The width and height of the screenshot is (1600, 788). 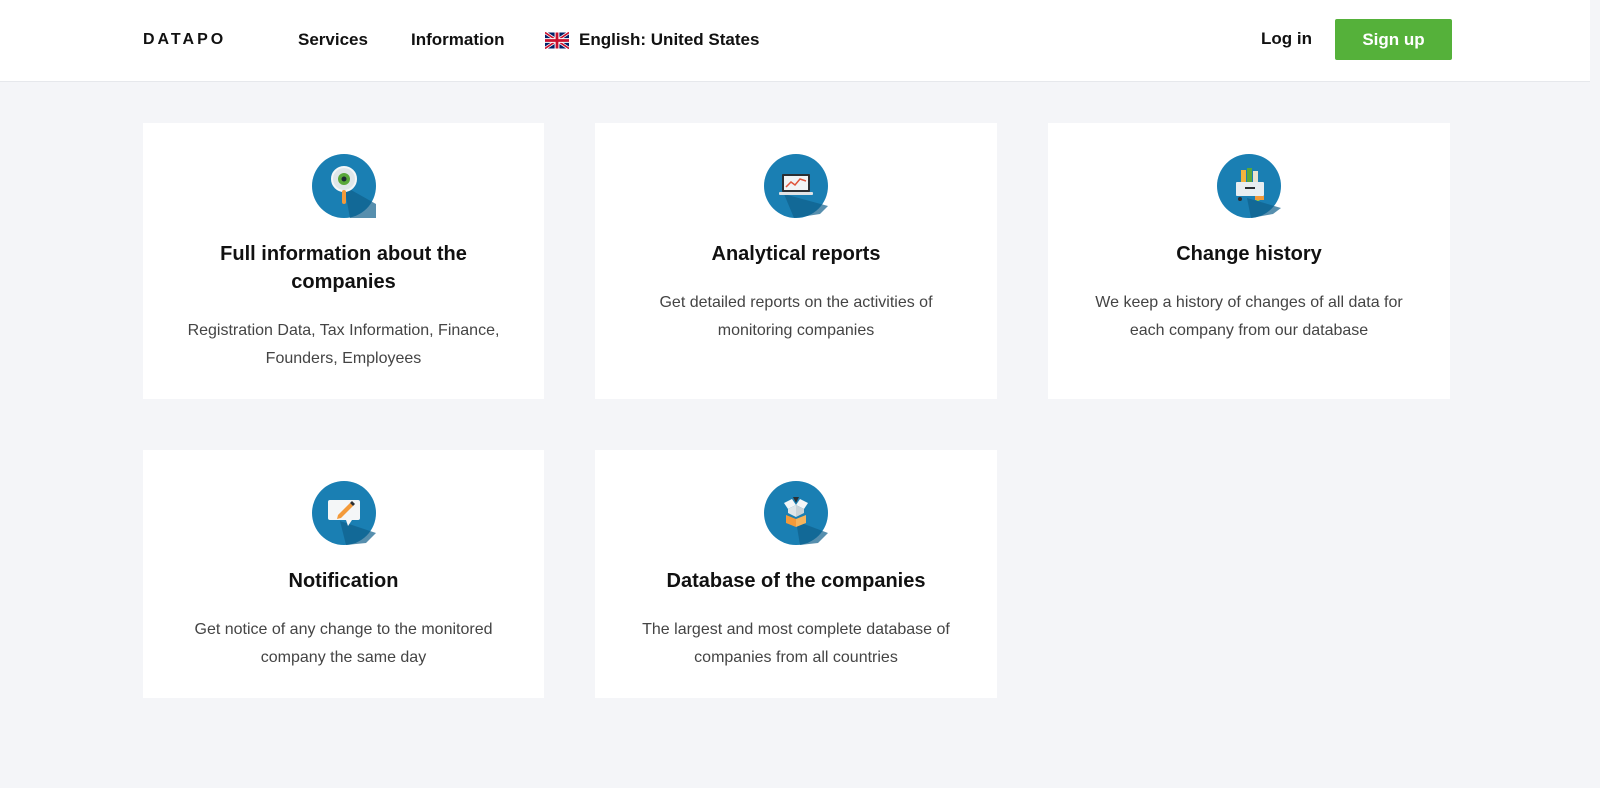 I want to click on magnifier-icon, so click(x=343, y=186).